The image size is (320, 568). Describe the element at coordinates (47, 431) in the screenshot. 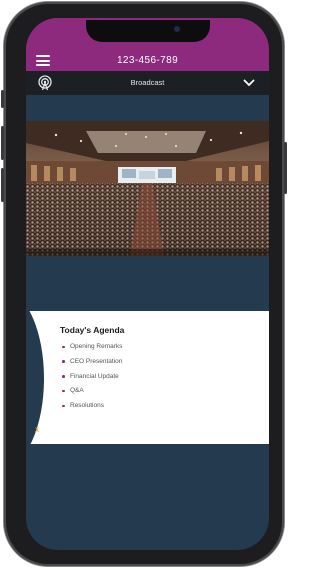

I see `lumi-logo: X LUMI` at that location.